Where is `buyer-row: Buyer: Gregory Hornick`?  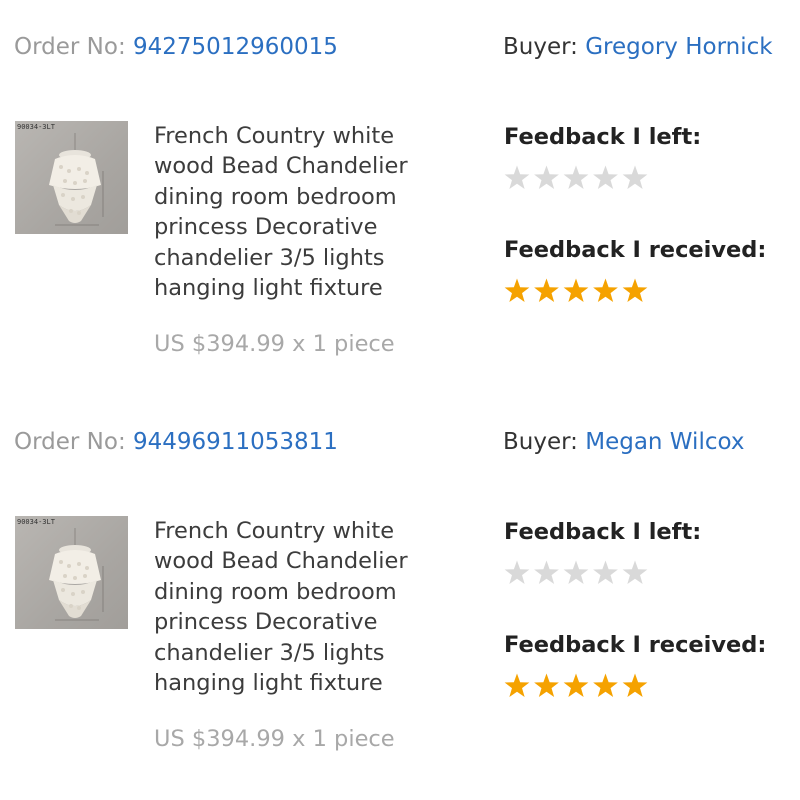 buyer-row: Buyer: Gregory Hornick is located at coordinates (638, 47).